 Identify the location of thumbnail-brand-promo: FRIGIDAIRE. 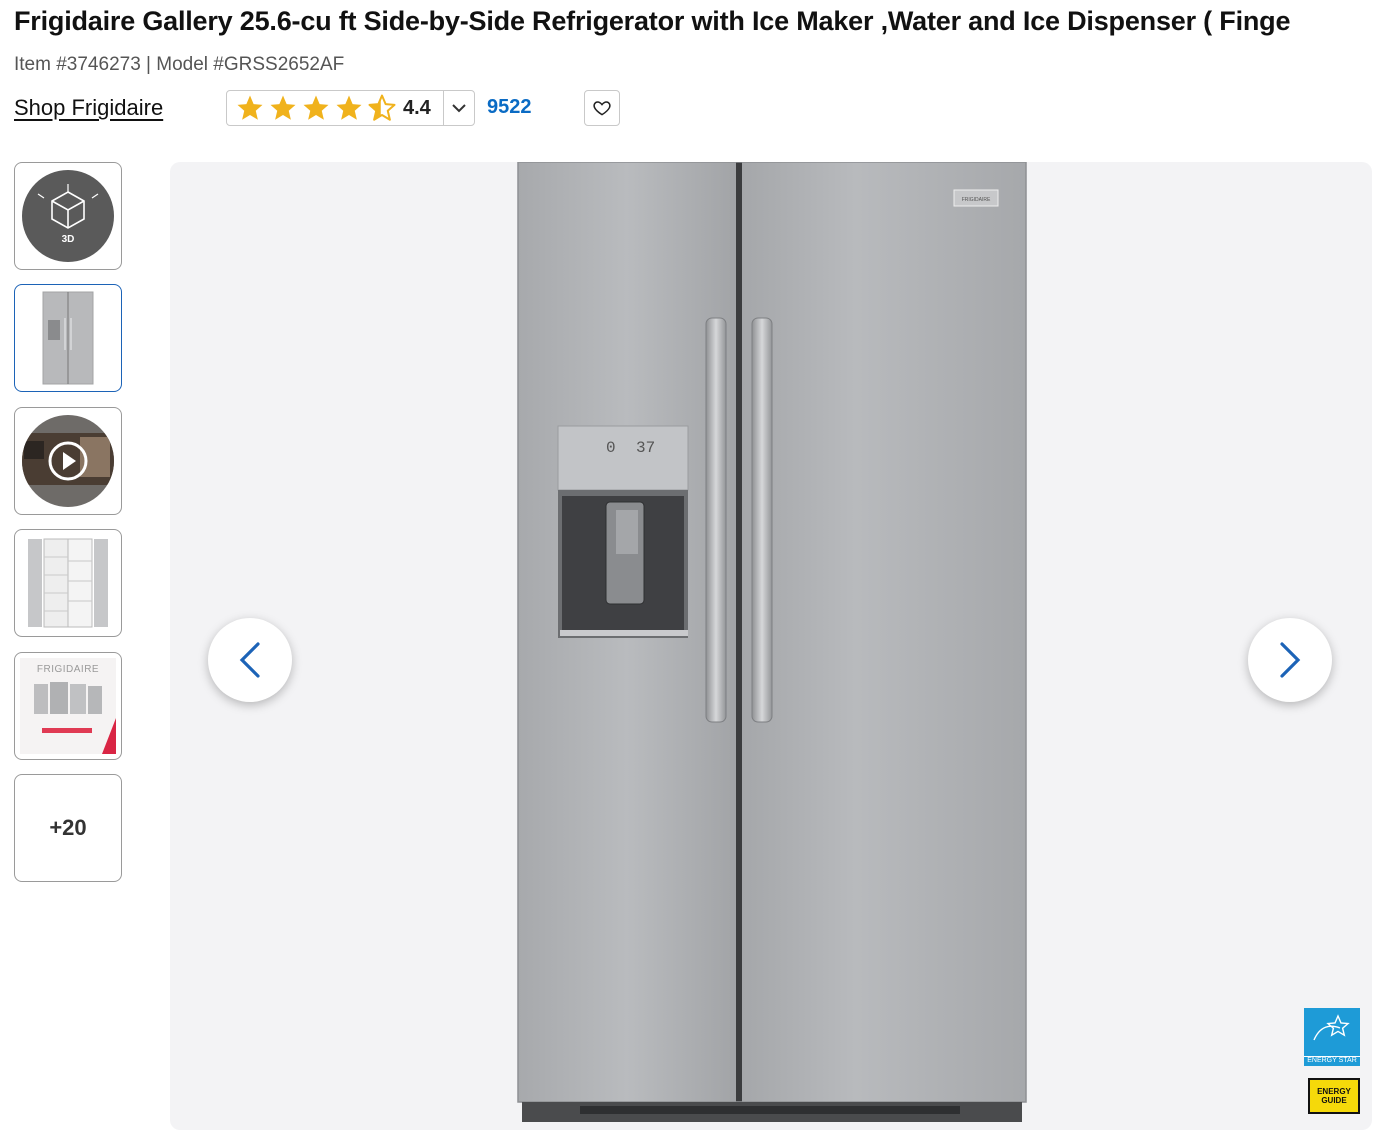
(68, 706).